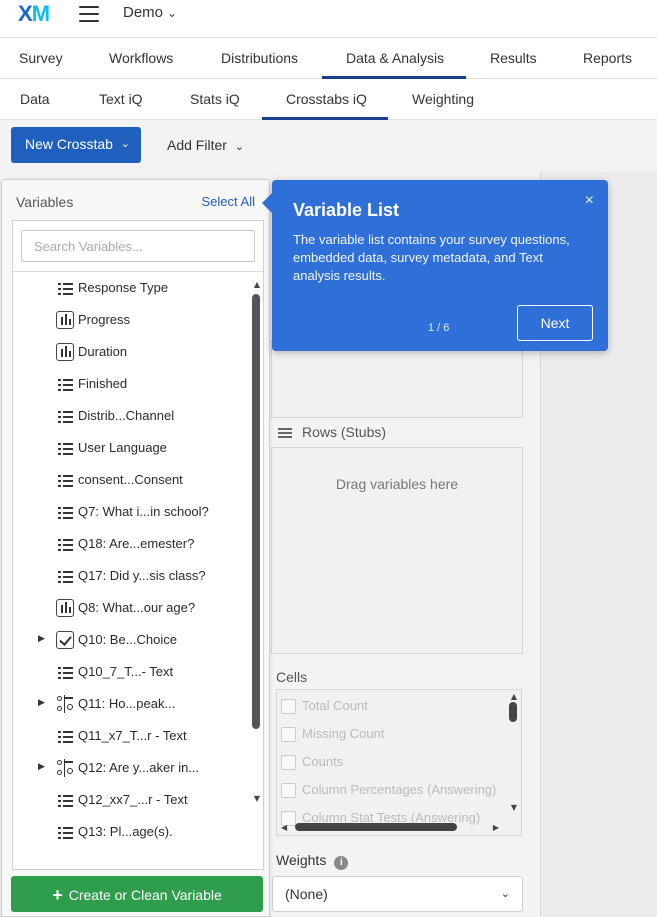 Image resolution: width=657 pixels, height=917 pixels. What do you see at coordinates (284, 827) in the screenshot?
I see `scroll-left-icon: ◀` at bounding box center [284, 827].